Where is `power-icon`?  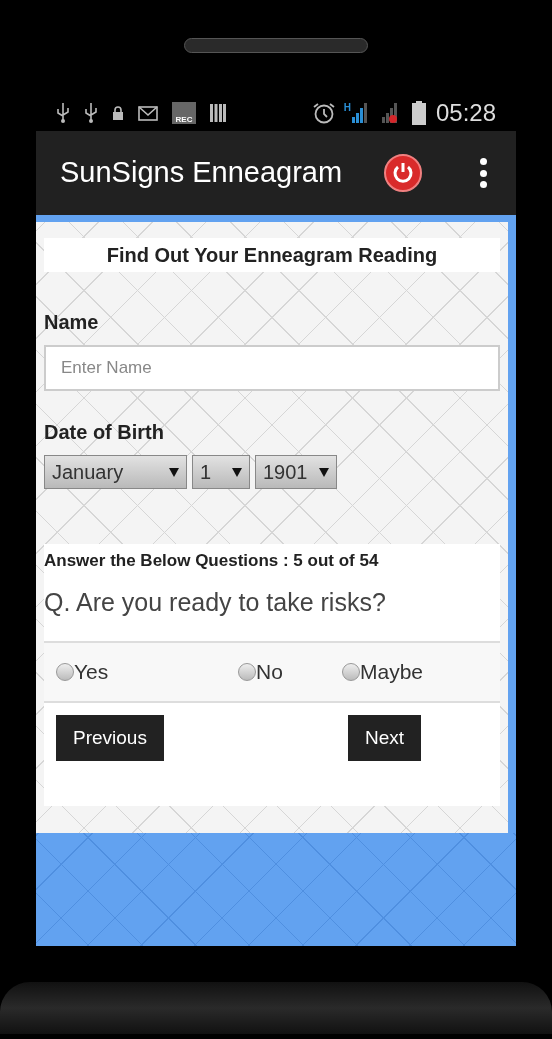 power-icon is located at coordinates (403, 173).